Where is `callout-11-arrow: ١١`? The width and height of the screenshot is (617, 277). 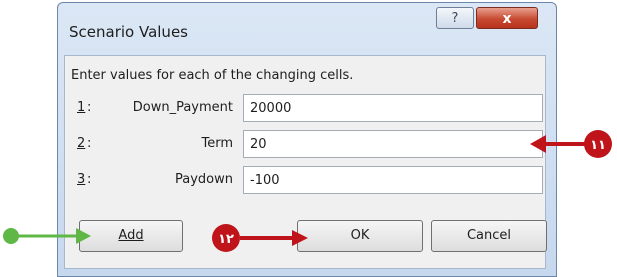
callout-11-arrow: ١١ is located at coordinates (571, 144).